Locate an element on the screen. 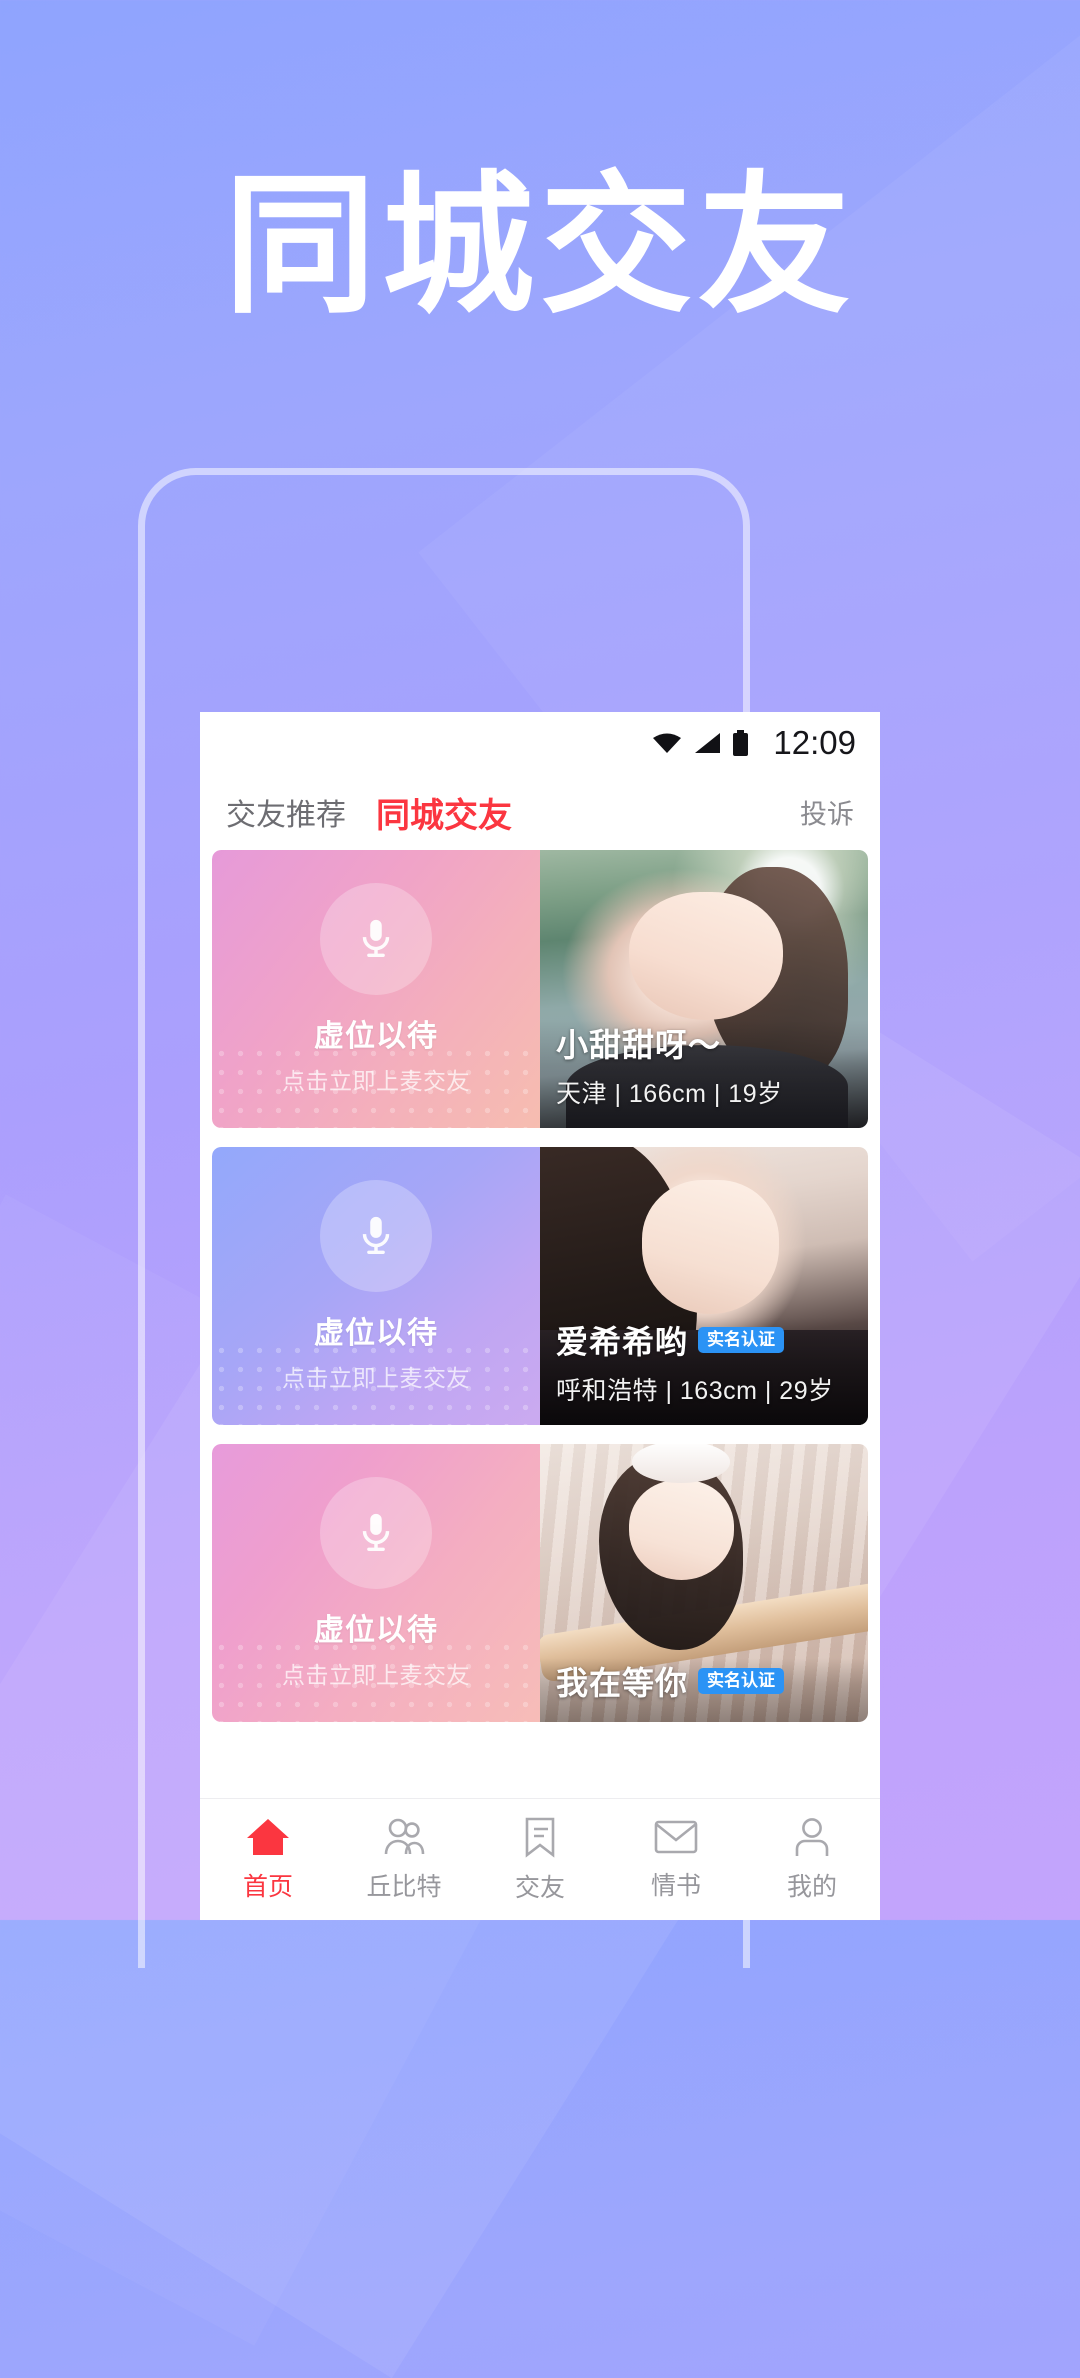 Image resolution: width=1080 pixels, height=2378 pixels. battery-icon is located at coordinates (740, 743).